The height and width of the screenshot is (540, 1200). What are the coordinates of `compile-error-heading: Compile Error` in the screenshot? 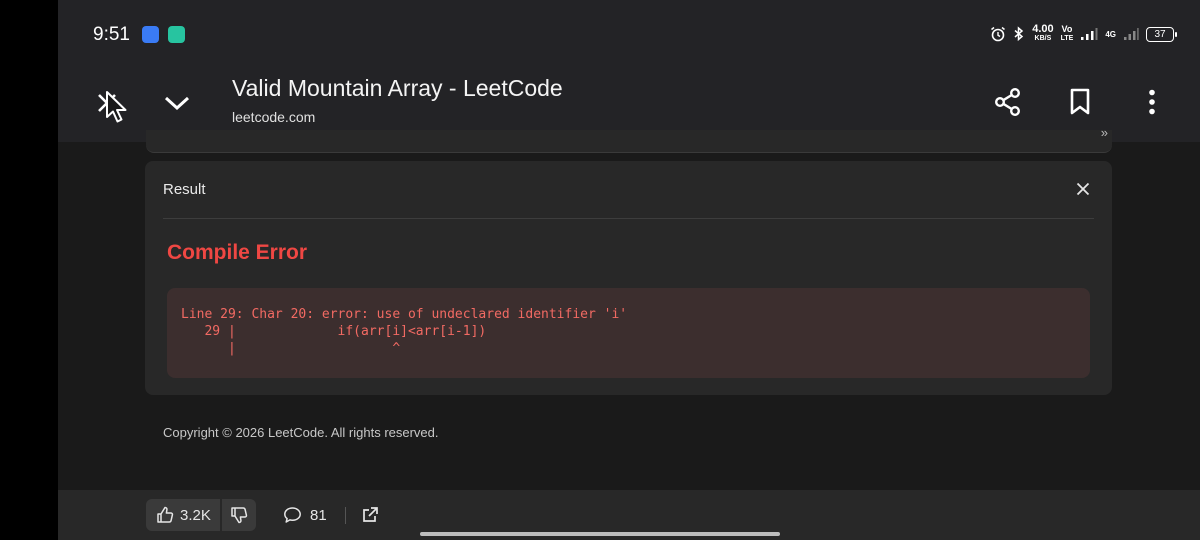 It's located at (237, 252).